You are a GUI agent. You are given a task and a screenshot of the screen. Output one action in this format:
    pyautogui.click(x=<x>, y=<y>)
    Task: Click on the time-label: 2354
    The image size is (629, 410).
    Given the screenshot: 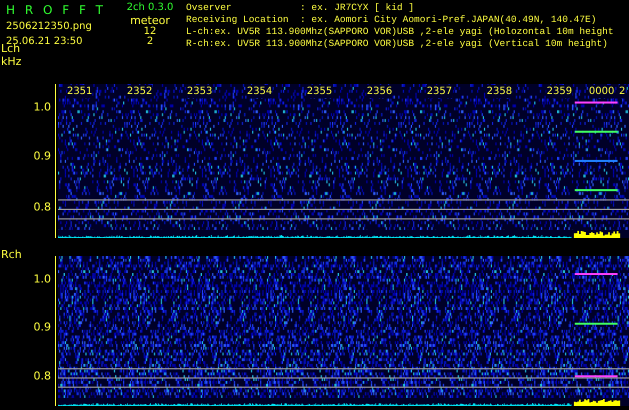 What is the action you would take?
    pyautogui.click(x=259, y=91)
    